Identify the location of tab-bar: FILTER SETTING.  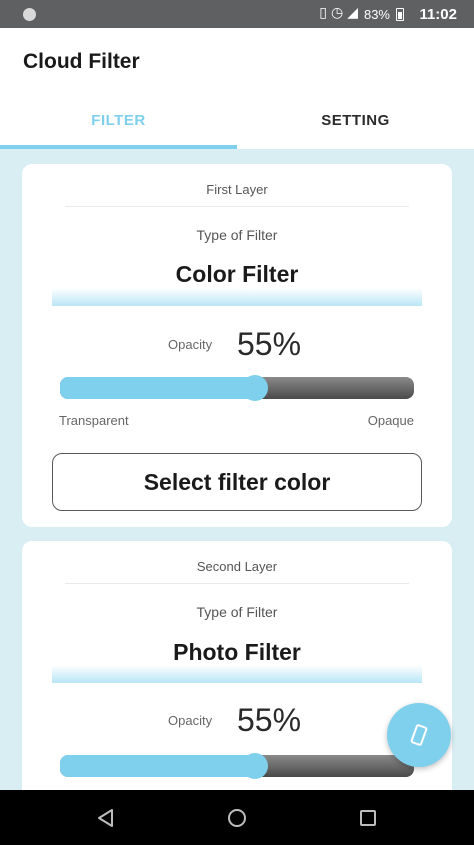
(237, 123).